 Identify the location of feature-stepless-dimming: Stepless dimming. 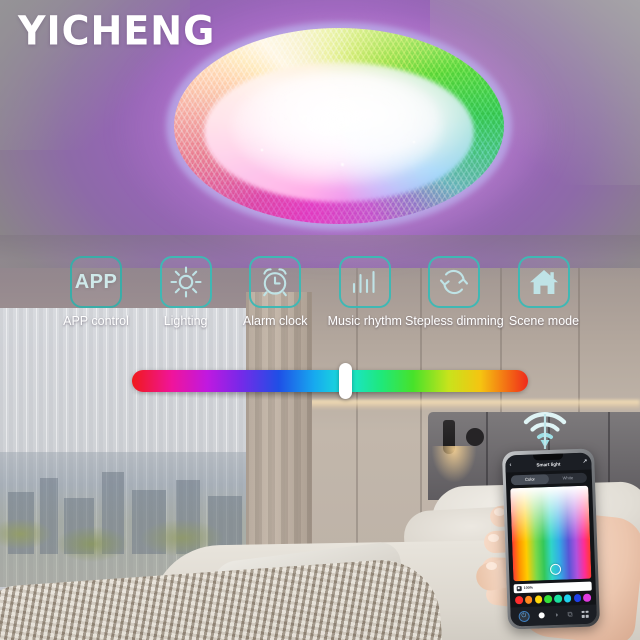
(454, 300).